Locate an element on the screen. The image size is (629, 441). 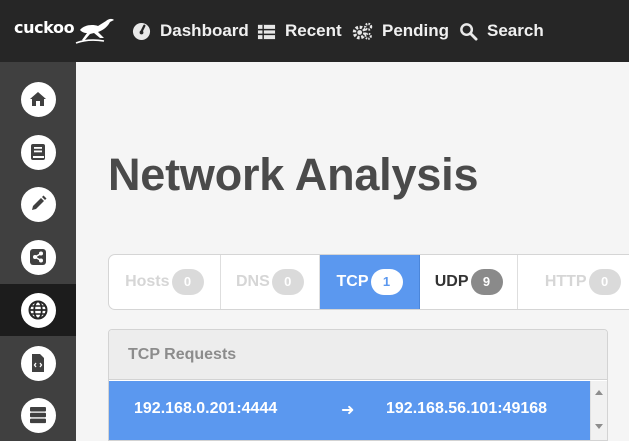
tab-tcp-label: TCP is located at coordinates (352, 281).